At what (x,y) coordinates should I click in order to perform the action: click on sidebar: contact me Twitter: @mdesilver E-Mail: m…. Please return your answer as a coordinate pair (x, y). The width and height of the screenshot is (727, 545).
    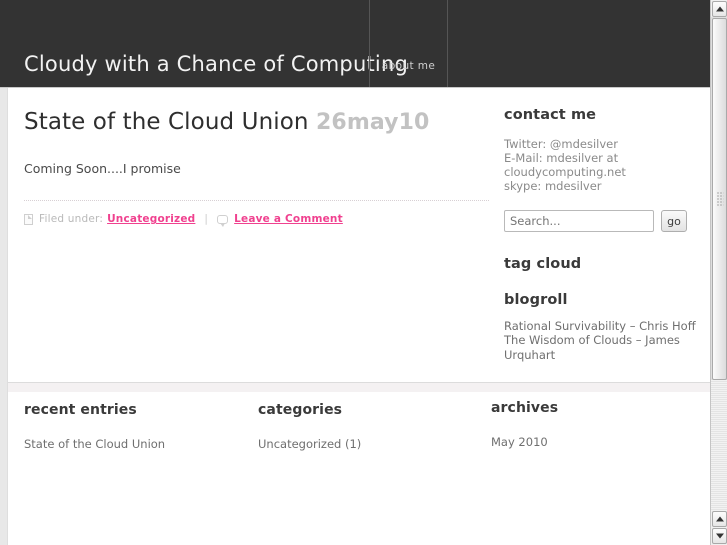
    Looking at the image, I should click on (604, 234).